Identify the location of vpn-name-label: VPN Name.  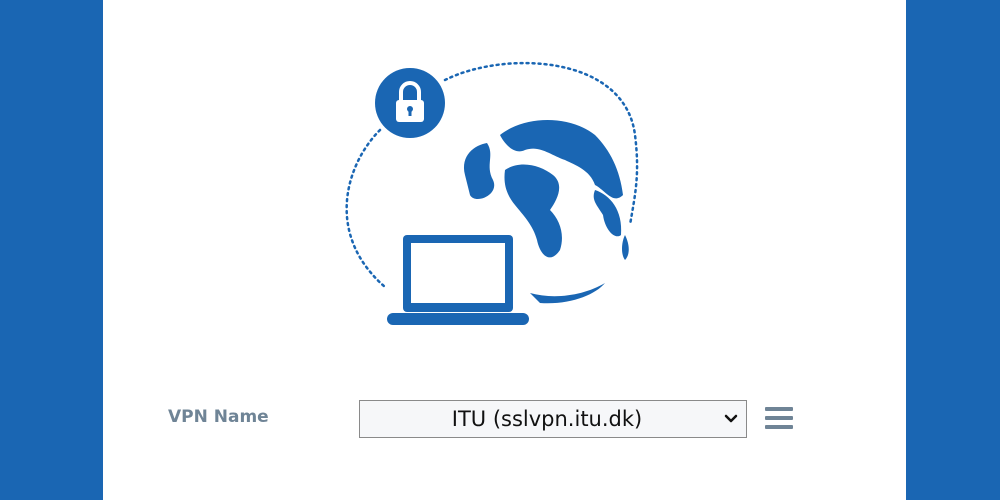
(218, 417).